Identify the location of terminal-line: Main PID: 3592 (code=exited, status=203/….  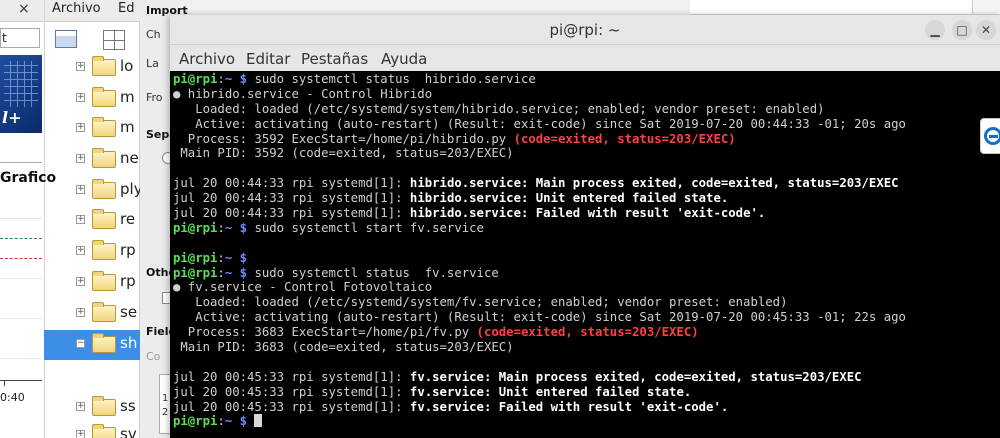
(539, 153).